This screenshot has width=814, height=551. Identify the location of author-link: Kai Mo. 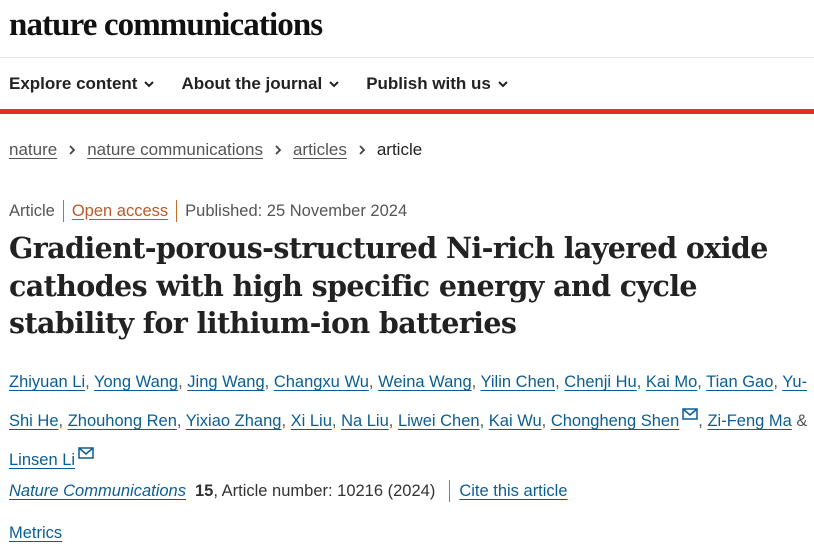
(671, 382).